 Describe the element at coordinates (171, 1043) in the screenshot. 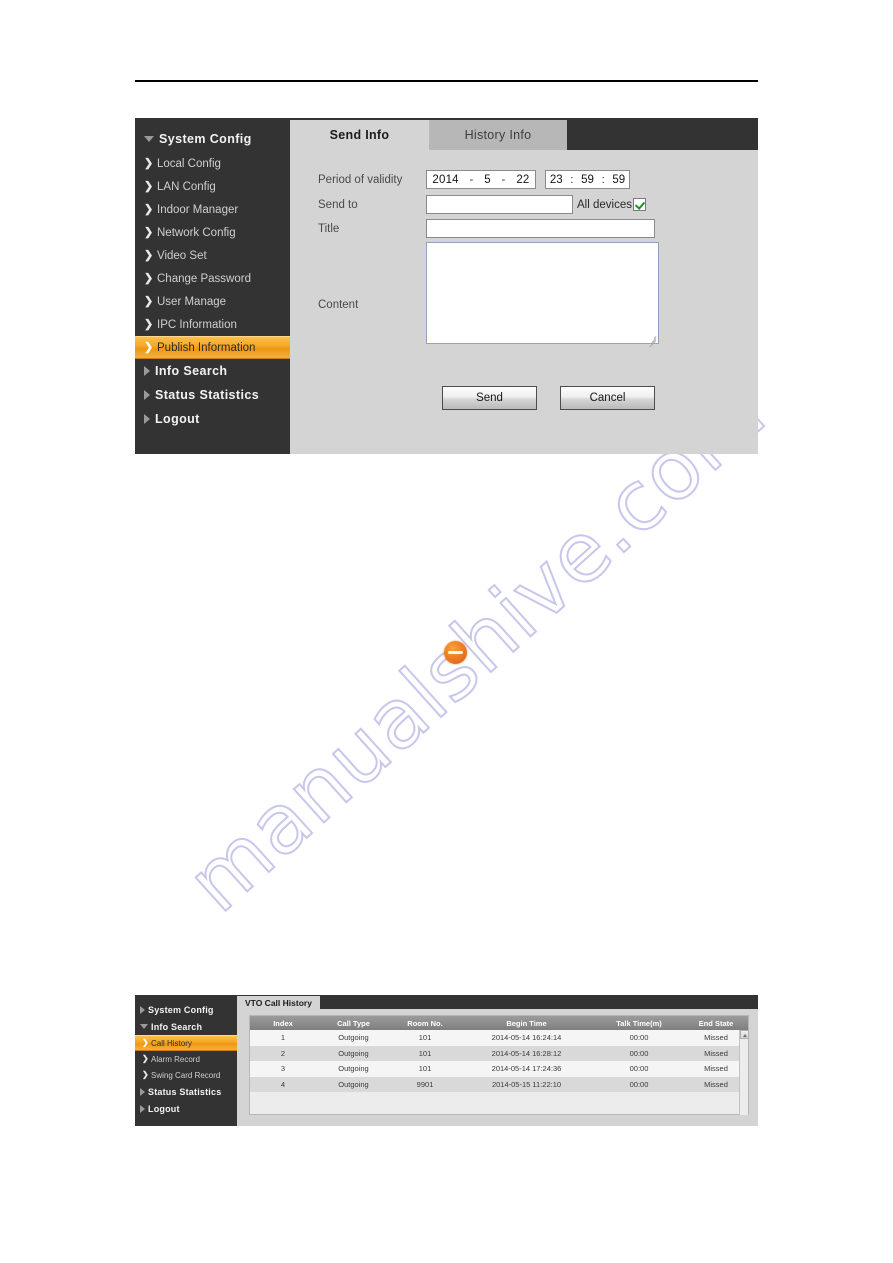

I see `sidebar-item-label: Call History` at that location.